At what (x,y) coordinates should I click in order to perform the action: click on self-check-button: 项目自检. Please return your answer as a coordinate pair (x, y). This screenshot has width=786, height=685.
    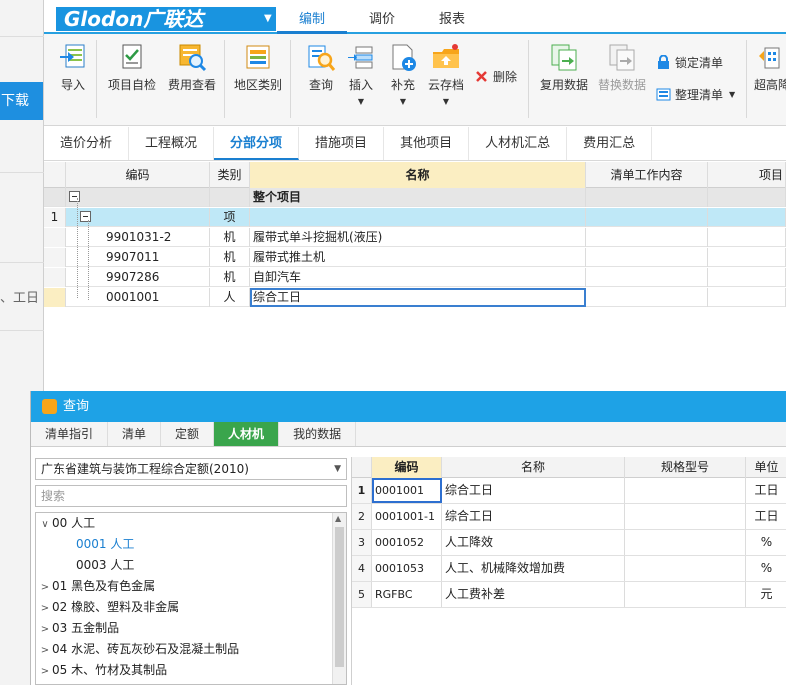
    Looking at the image, I should click on (132, 67).